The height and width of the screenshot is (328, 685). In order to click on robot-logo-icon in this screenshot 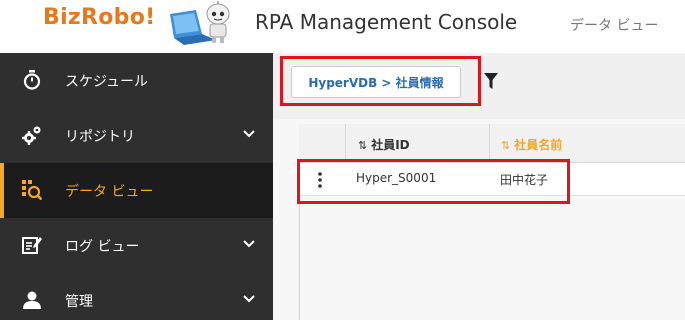, I will do `click(200, 23)`.